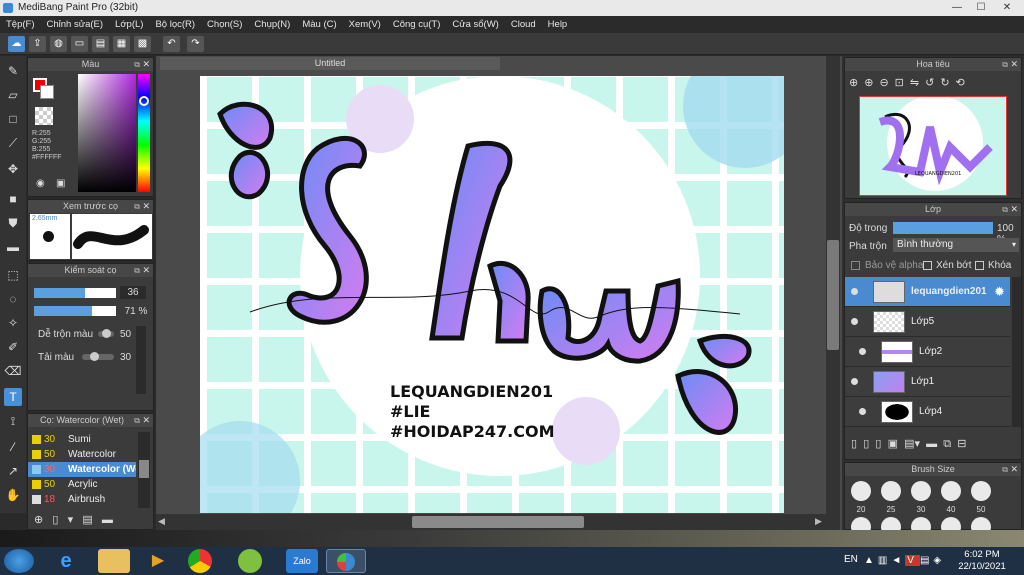 The image size is (1024, 575). What do you see at coordinates (20, 24) in the screenshot?
I see `menu-file: Tệp(F)` at bounding box center [20, 24].